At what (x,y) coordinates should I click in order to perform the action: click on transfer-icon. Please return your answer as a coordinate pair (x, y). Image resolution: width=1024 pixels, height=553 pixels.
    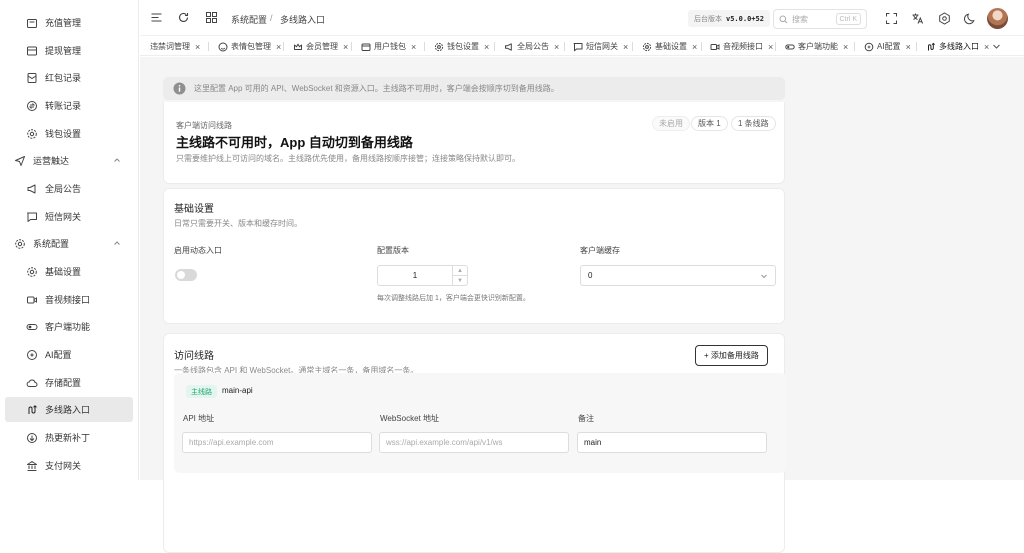
    Looking at the image, I should click on (32, 106).